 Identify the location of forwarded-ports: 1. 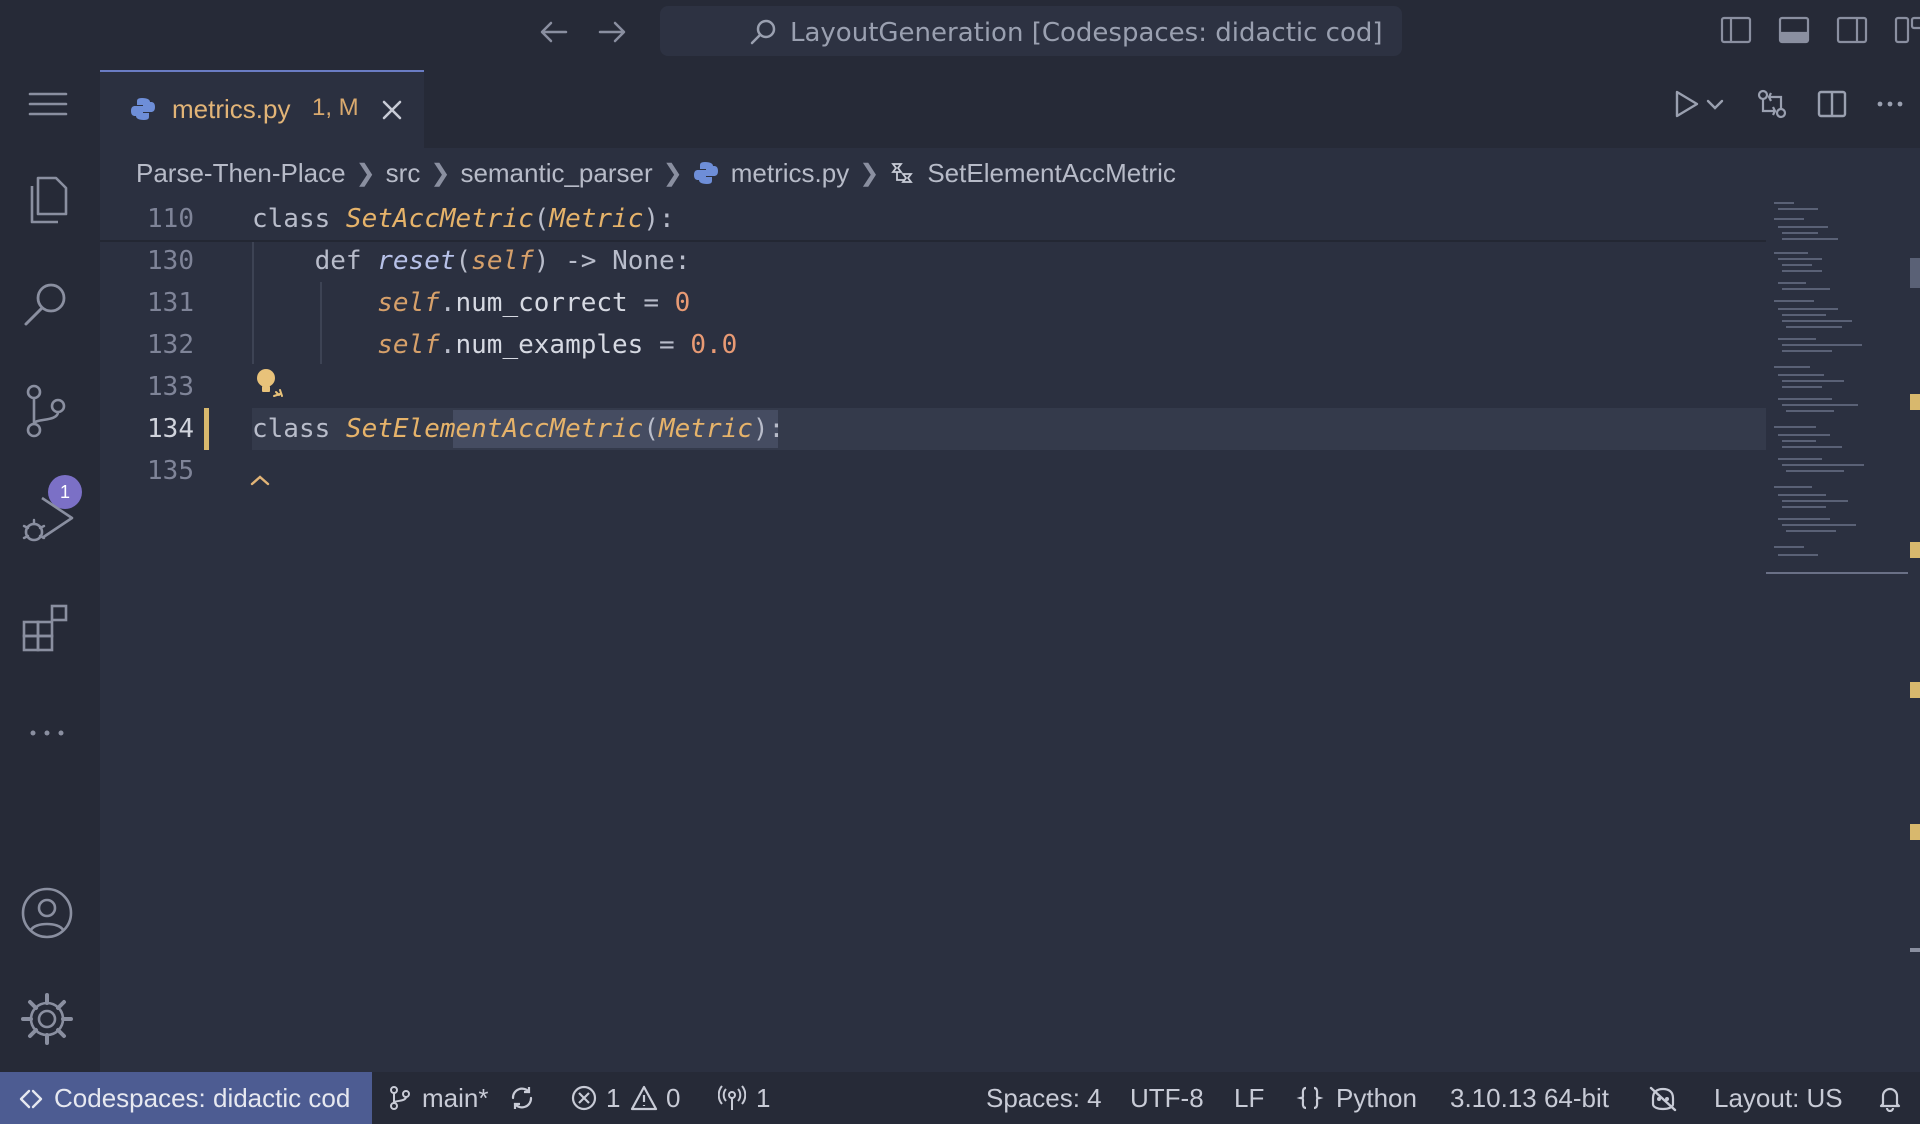
(763, 1098).